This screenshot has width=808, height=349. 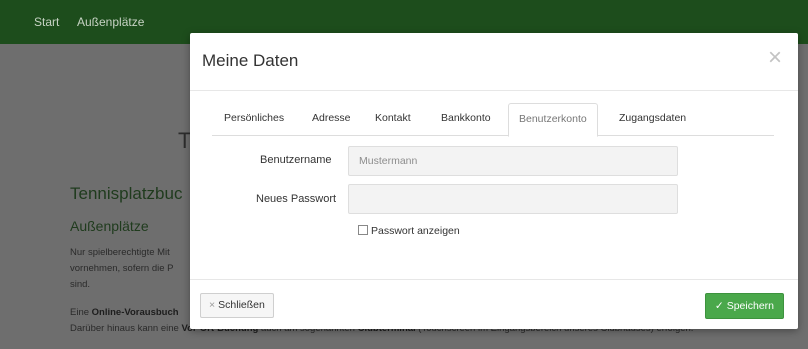 I want to click on close-small-icon: ×, so click(x=212, y=305).